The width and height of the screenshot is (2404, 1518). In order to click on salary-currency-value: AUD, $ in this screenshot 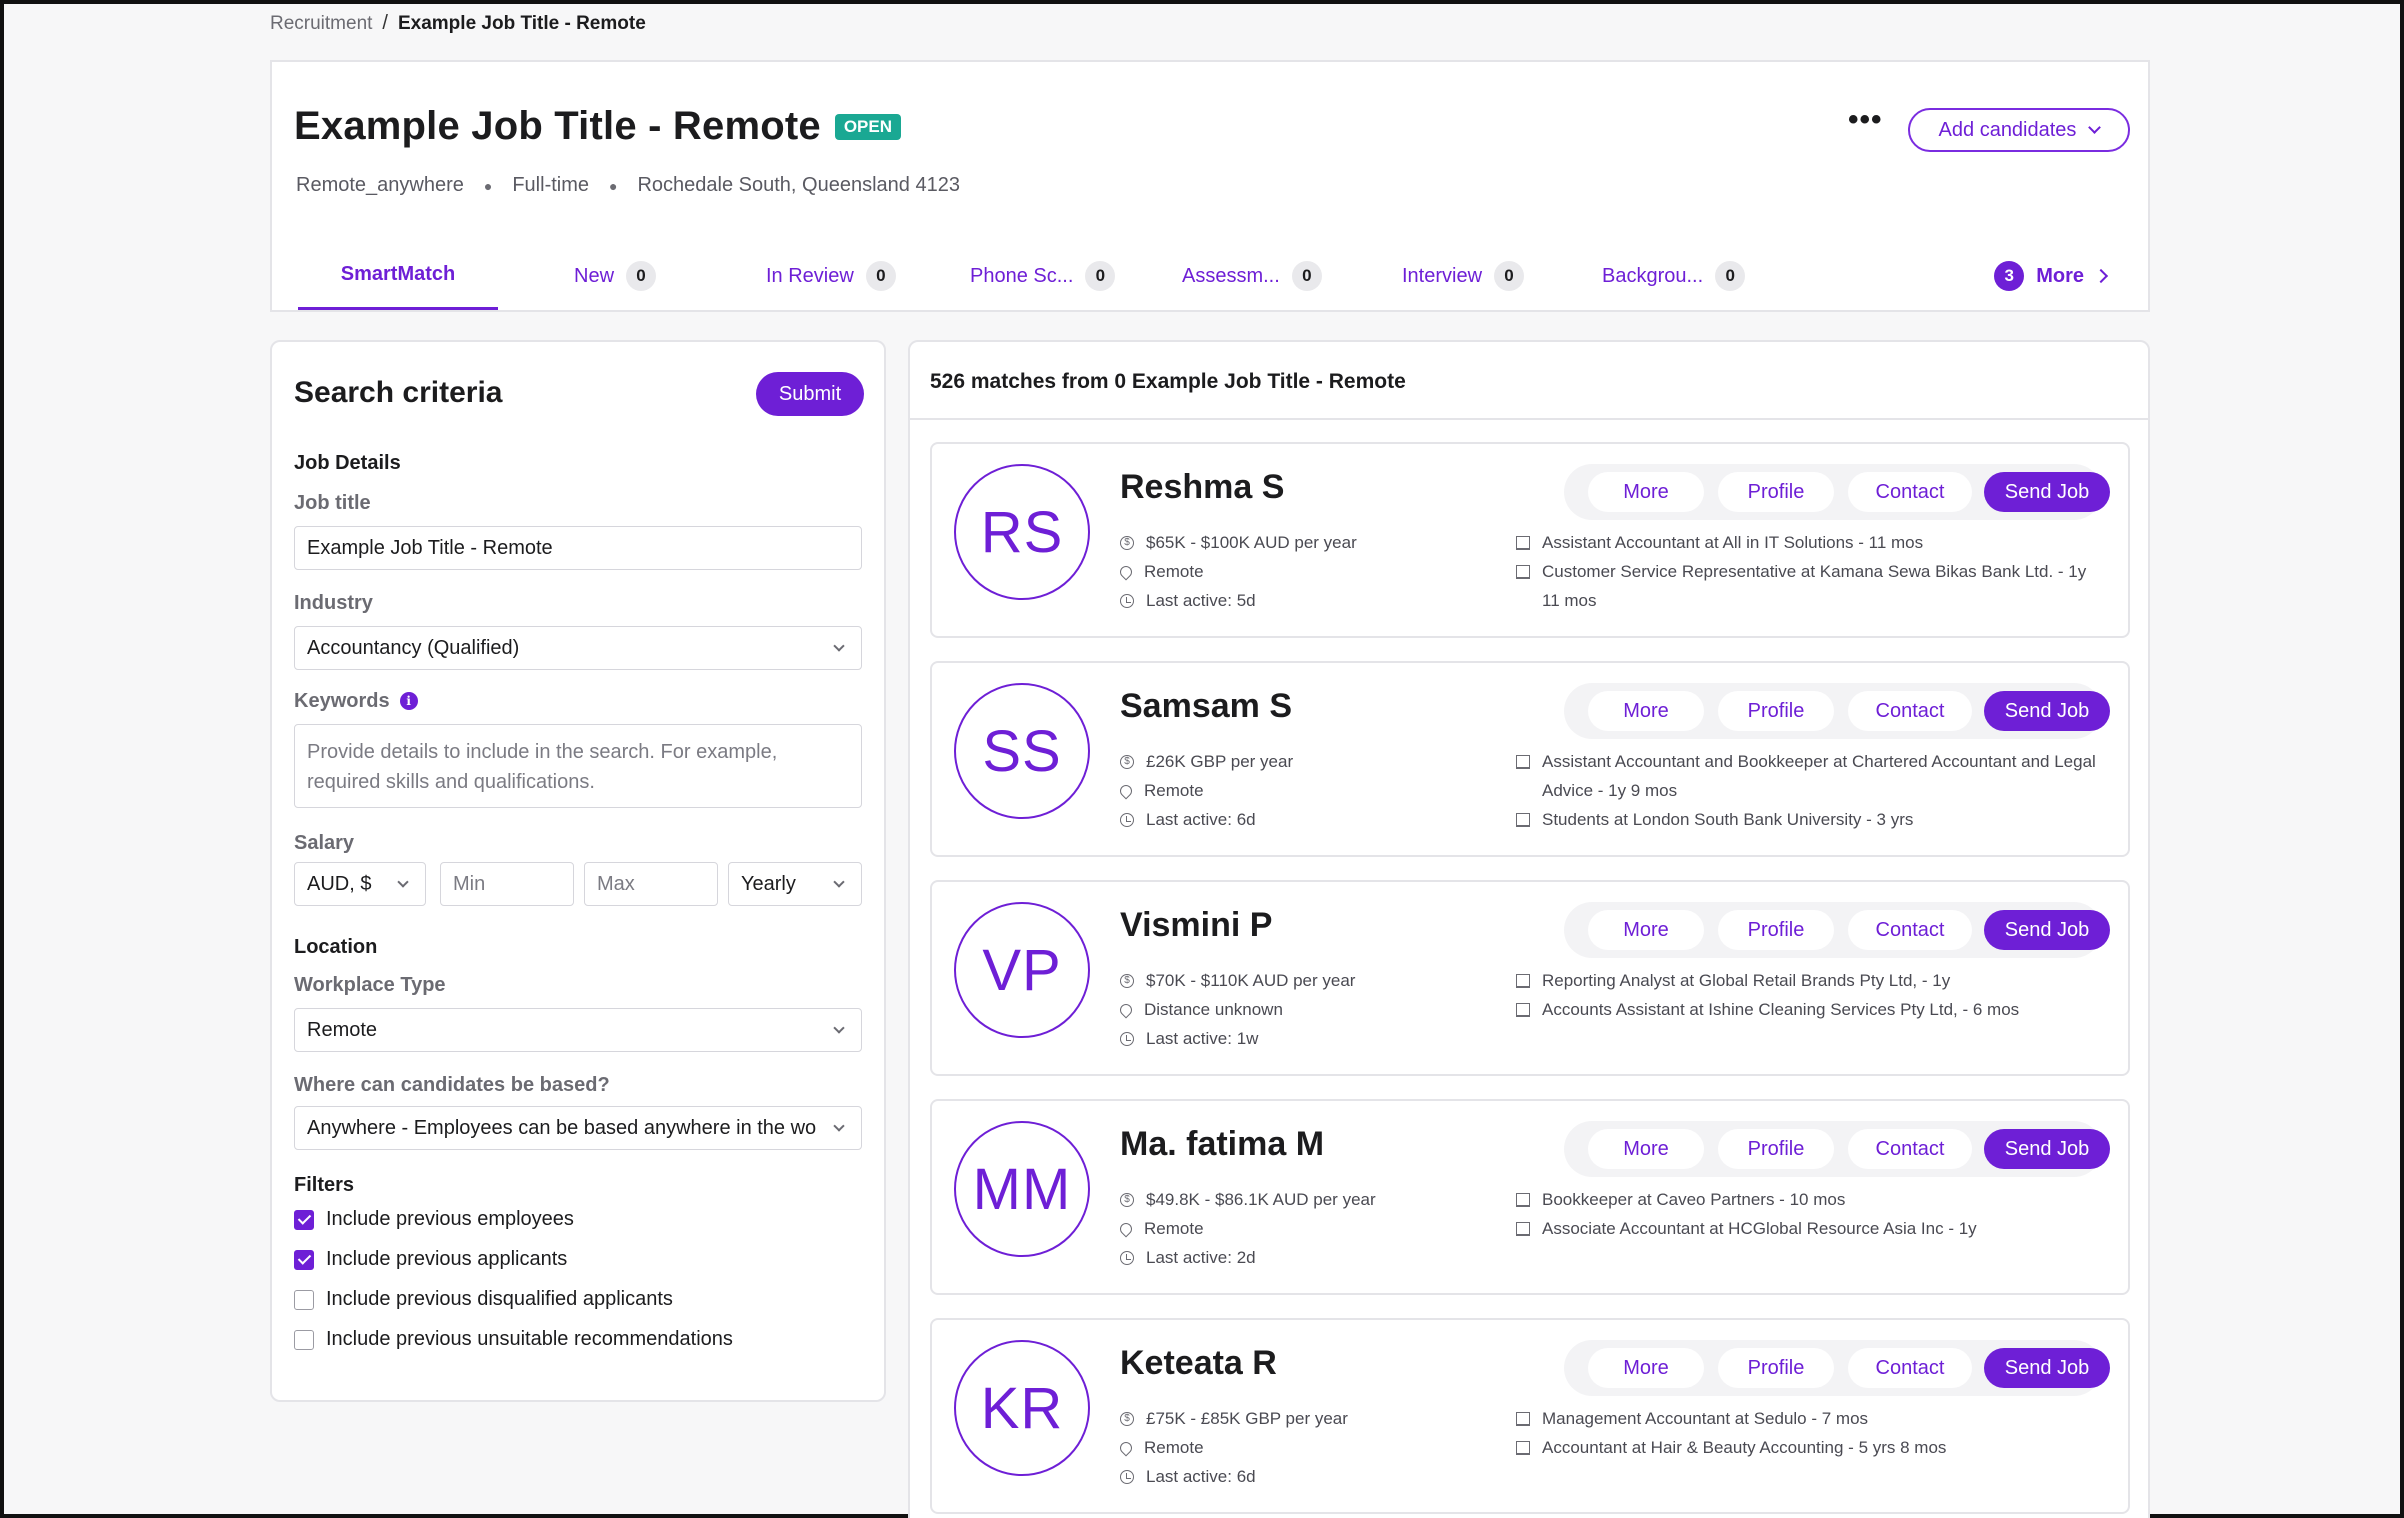, I will do `click(339, 883)`.